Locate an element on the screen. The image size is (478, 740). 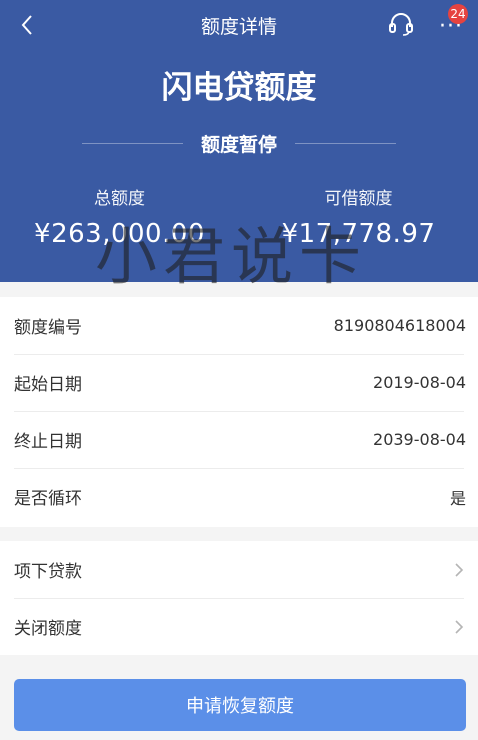
detail-label: 是否循环 is located at coordinates (48, 499).